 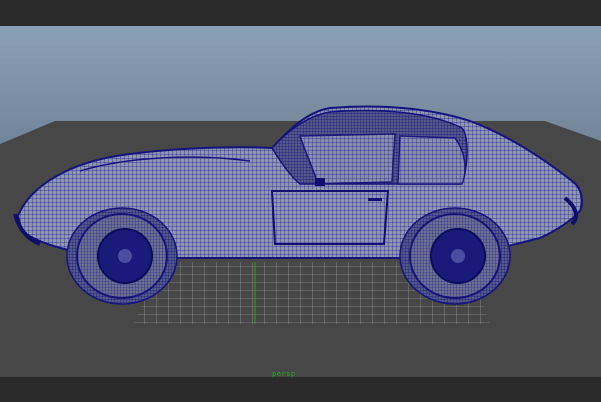 I want to click on viewport-bottom-letterbox, so click(x=300, y=389).